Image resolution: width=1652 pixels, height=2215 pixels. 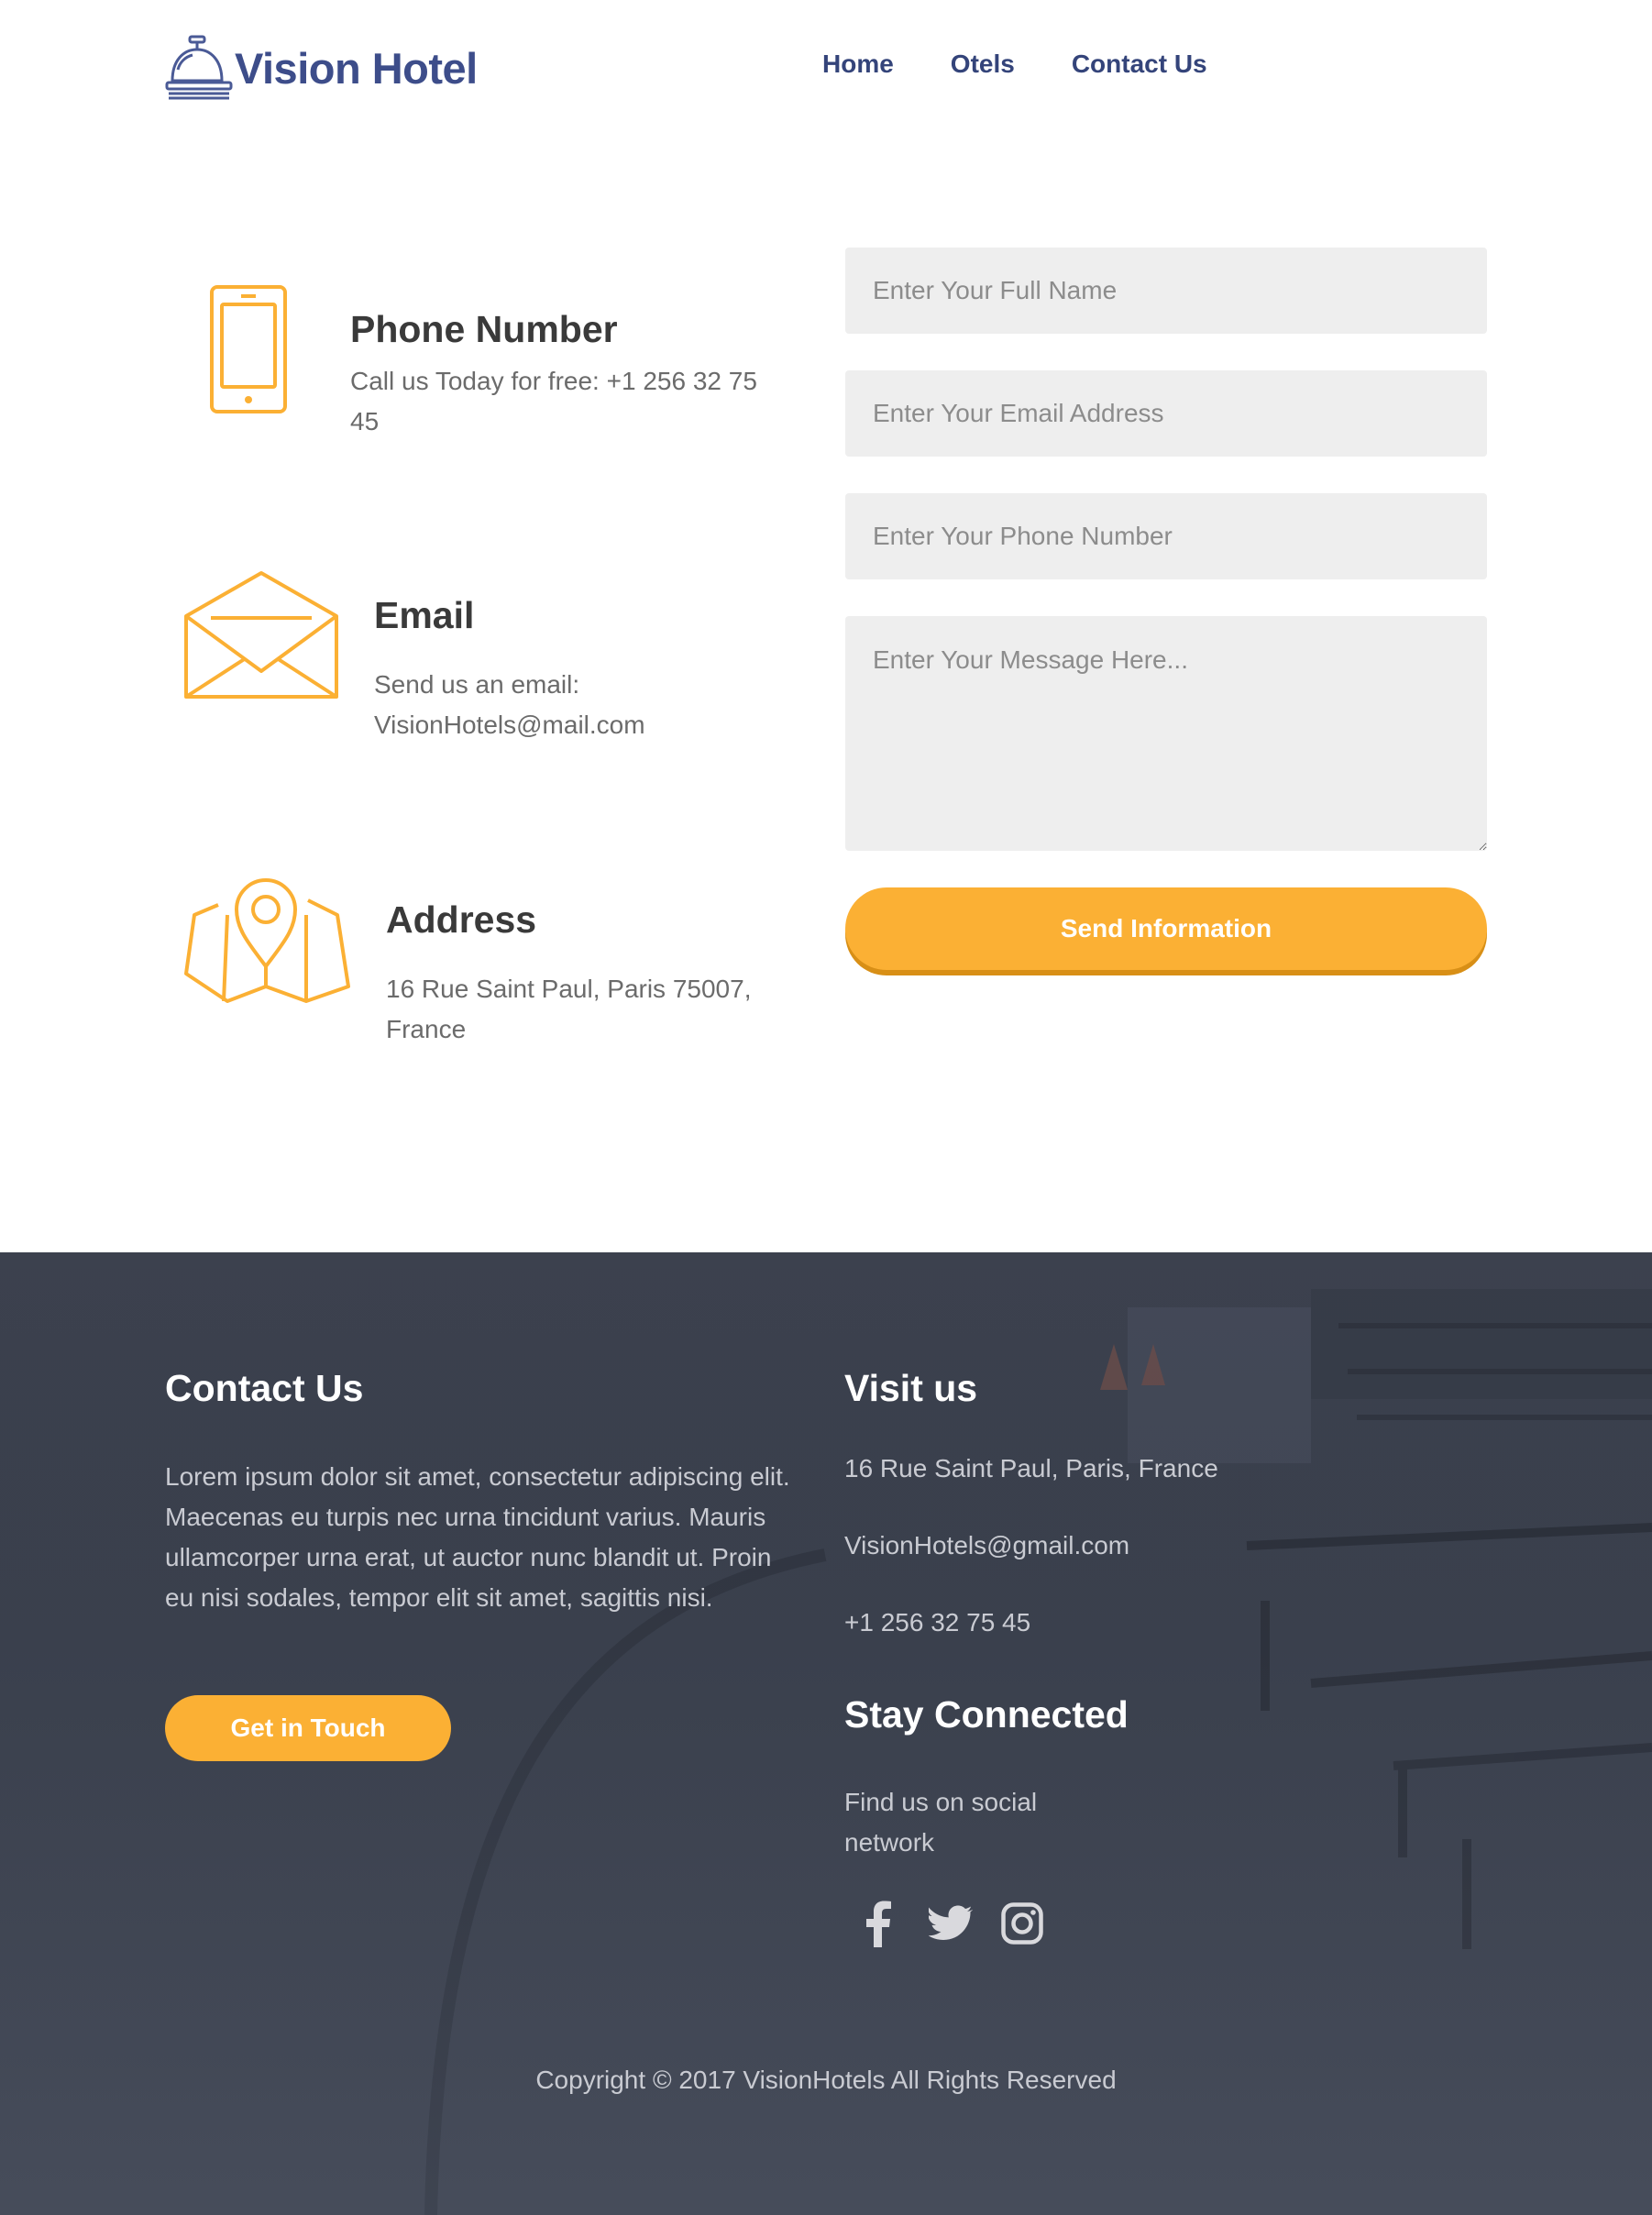 I want to click on logo-text: Vision Hotel, so click(x=356, y=68).